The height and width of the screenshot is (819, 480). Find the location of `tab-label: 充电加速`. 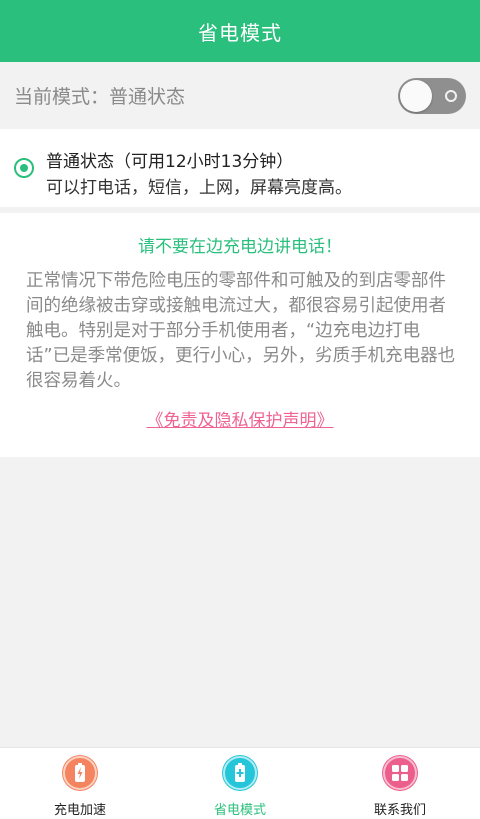

tab-label: 充电加速 is located at coordinates (79, 810).